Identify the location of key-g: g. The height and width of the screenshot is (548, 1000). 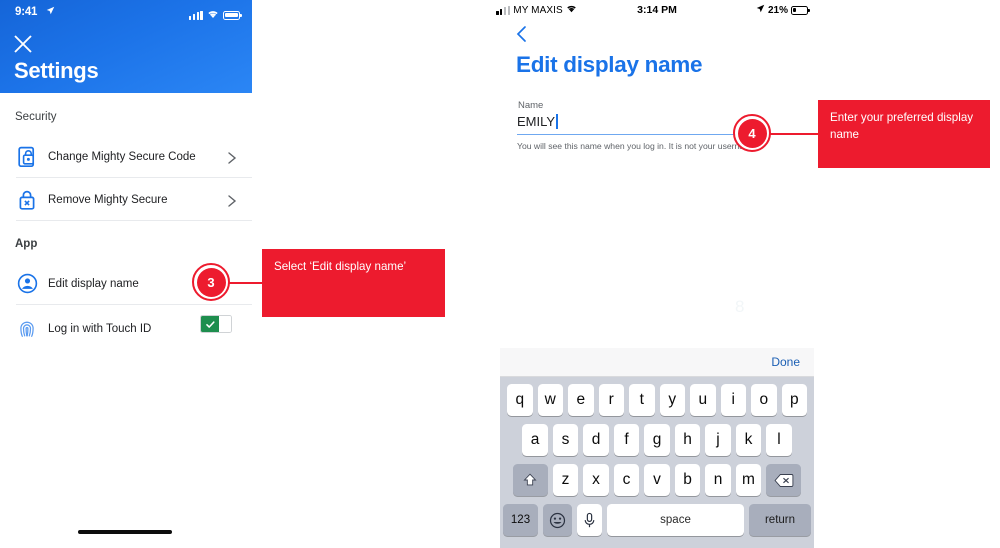
(657, 440).